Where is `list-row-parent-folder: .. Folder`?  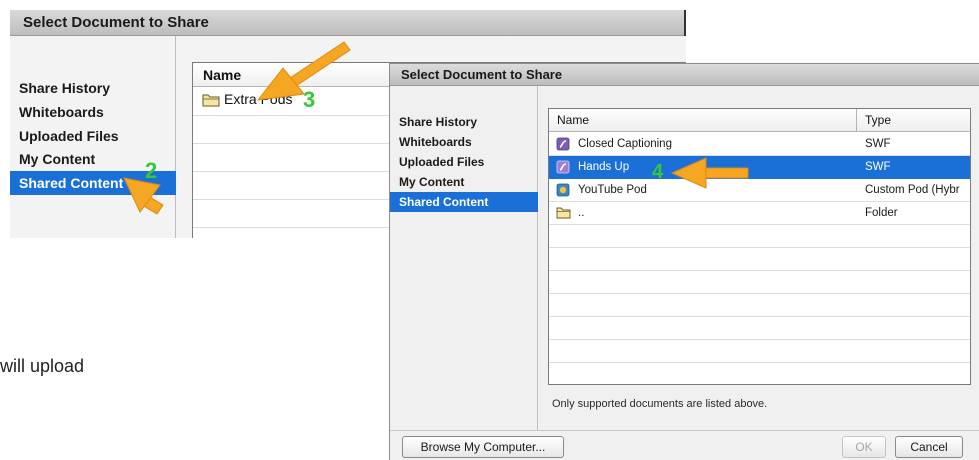 list-row-parent-folder: .. Folder is located at coordinates (759, 213).